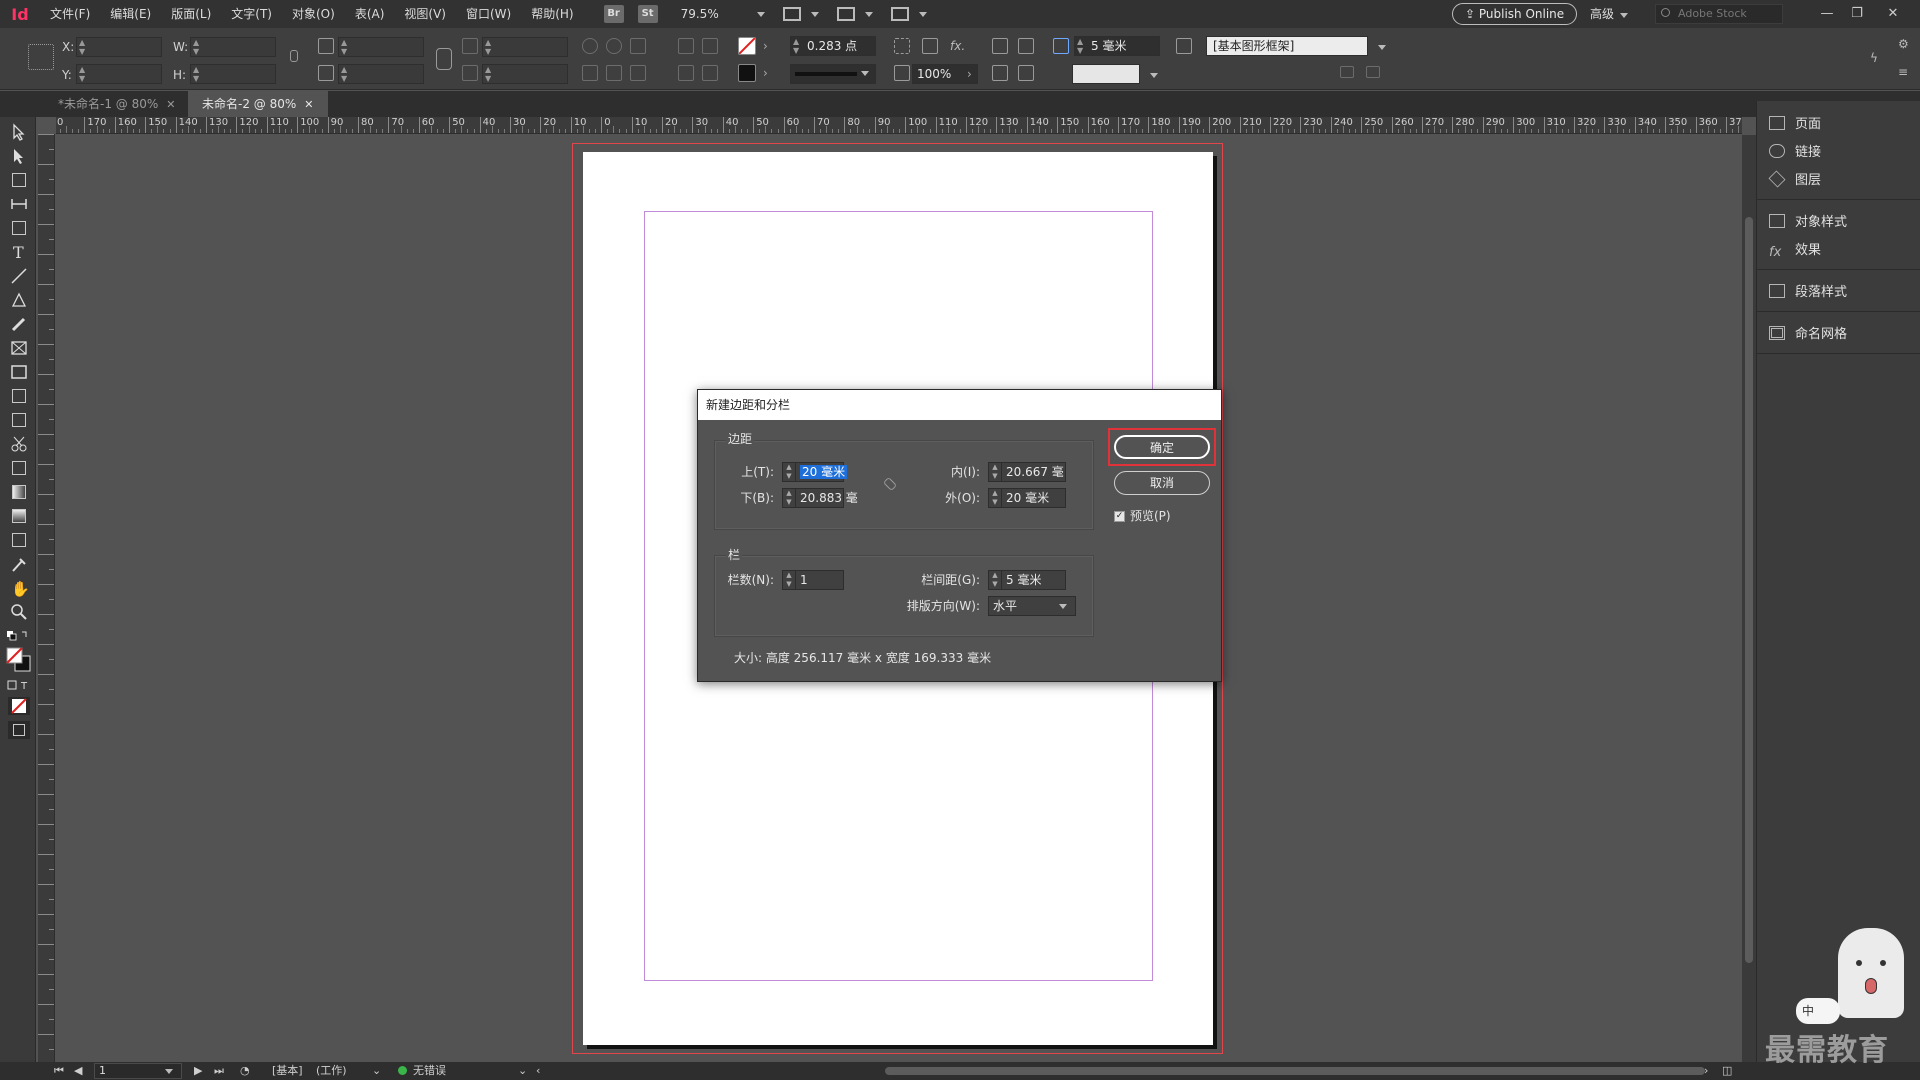 The image size is (1920, 1080). I want to click on type-tool-icon: T, so click(19, 252).